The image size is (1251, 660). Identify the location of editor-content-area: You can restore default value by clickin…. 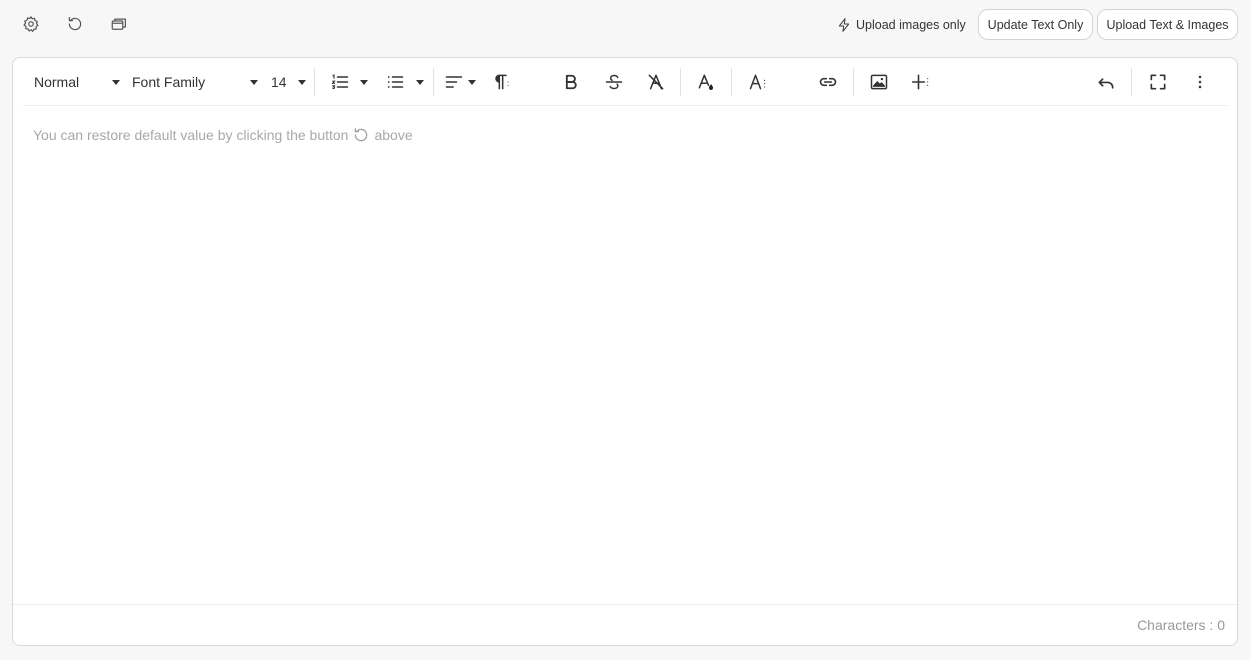
(223, 135).